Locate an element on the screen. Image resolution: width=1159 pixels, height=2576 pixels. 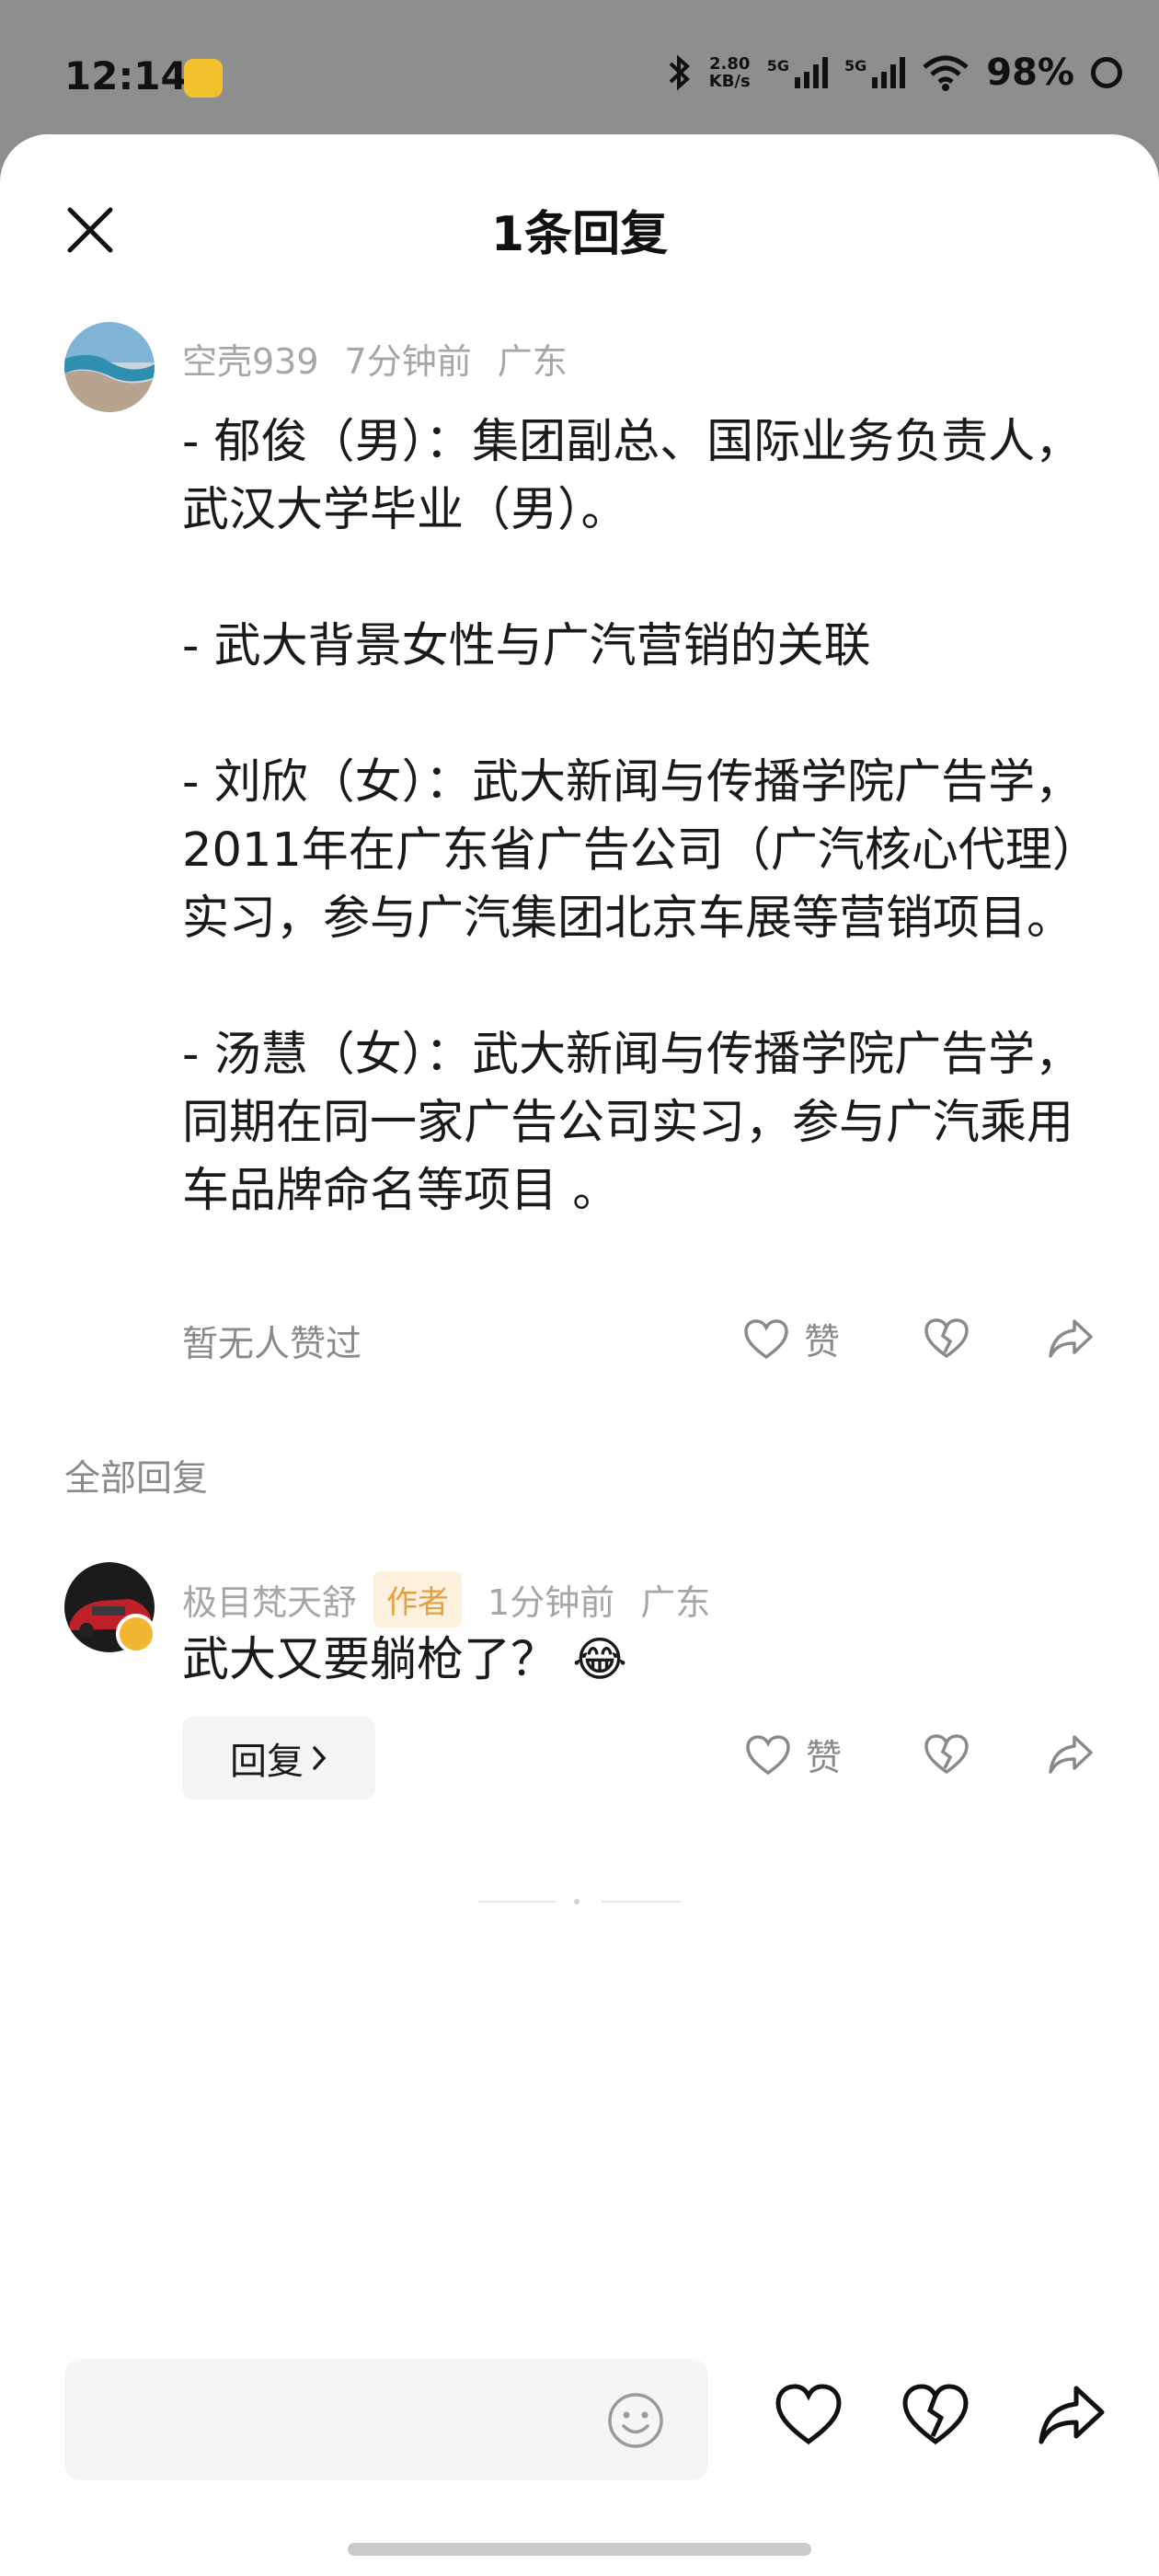
emoji-icon is located at coordinates (635, 2420).